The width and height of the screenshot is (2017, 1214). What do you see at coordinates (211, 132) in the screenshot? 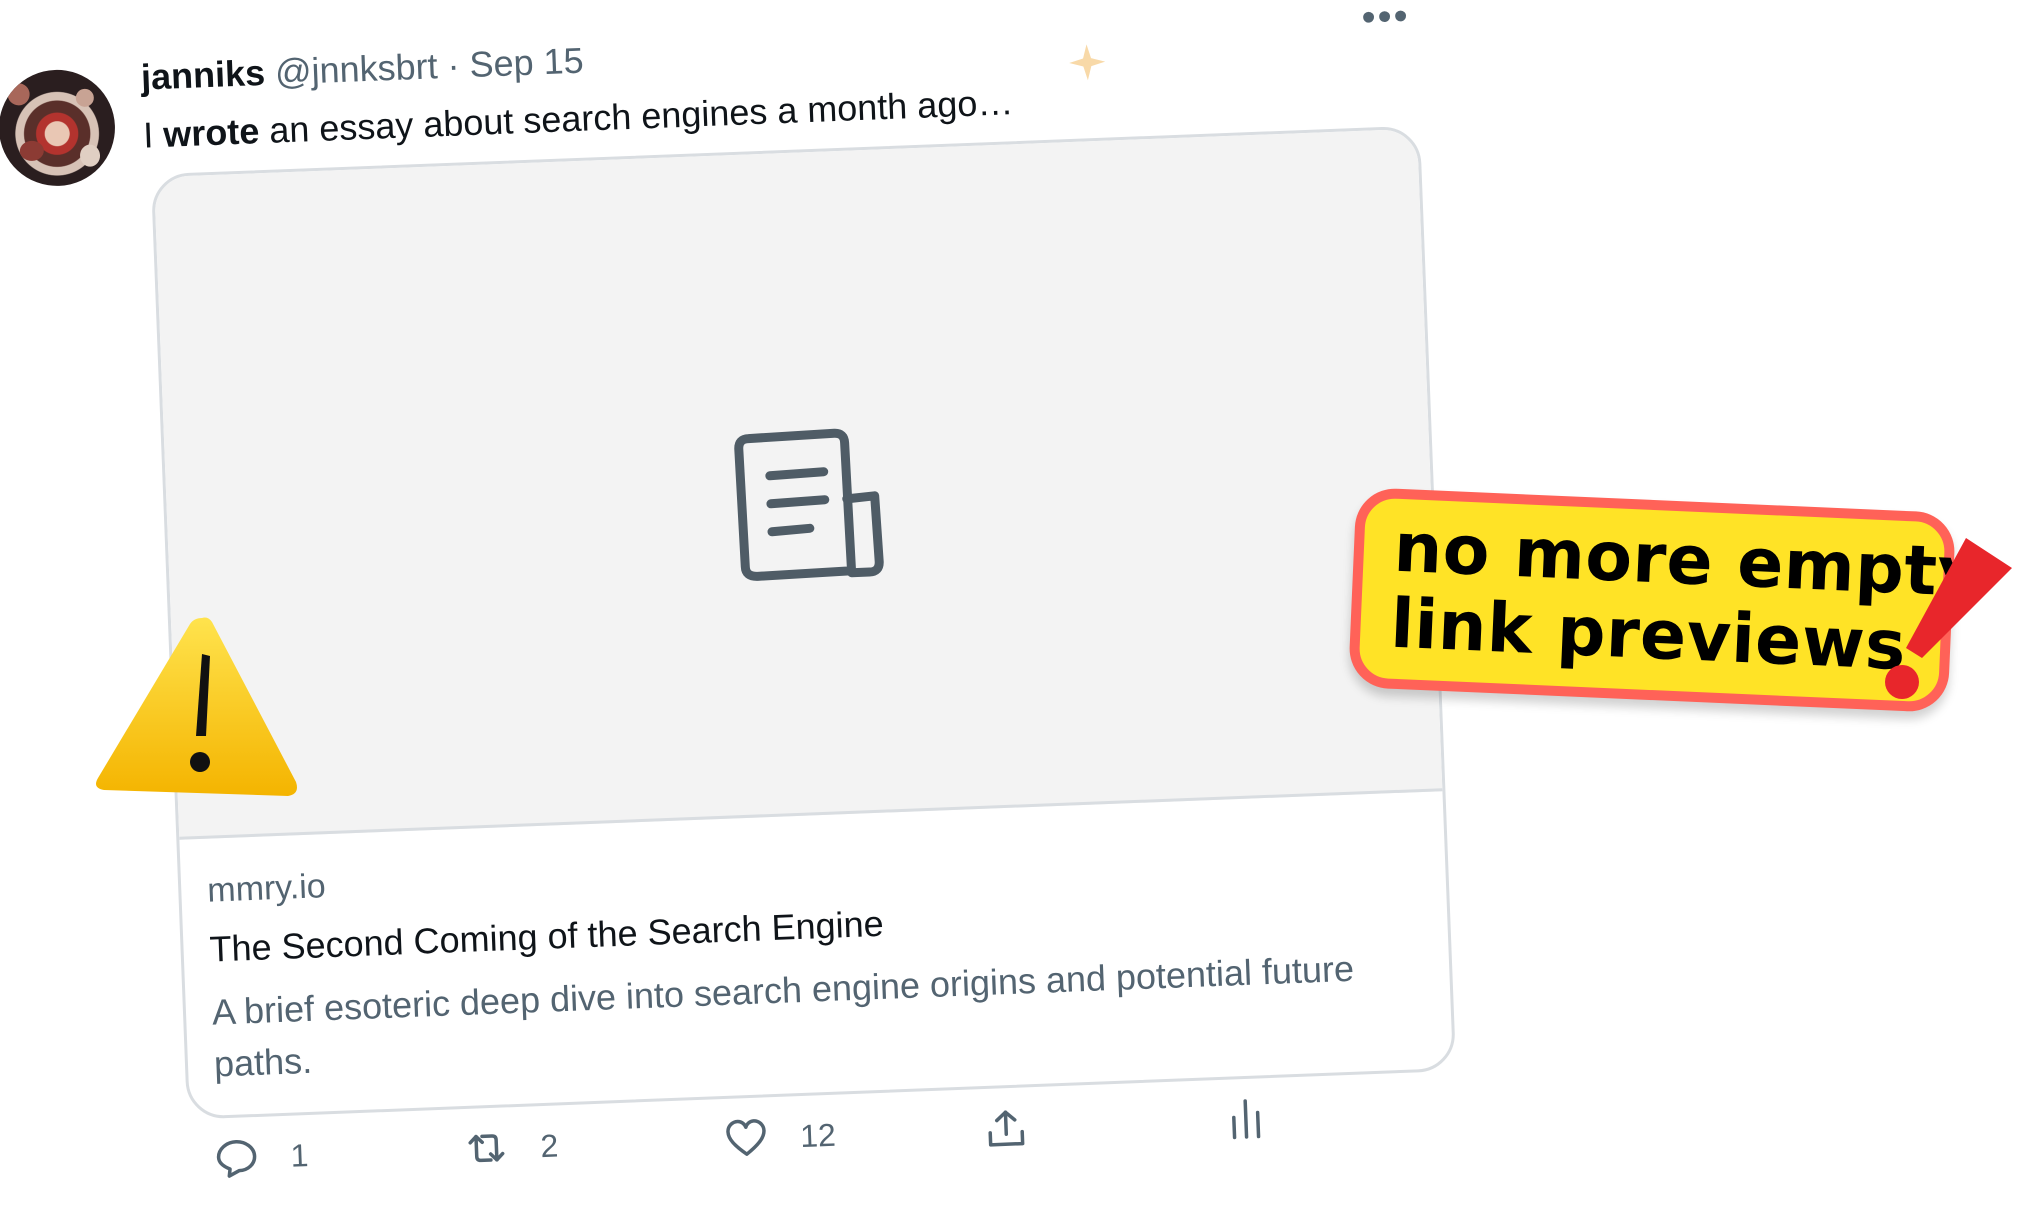
I see `tweet-text-bold: wrote` at bounding box center [211, 132].